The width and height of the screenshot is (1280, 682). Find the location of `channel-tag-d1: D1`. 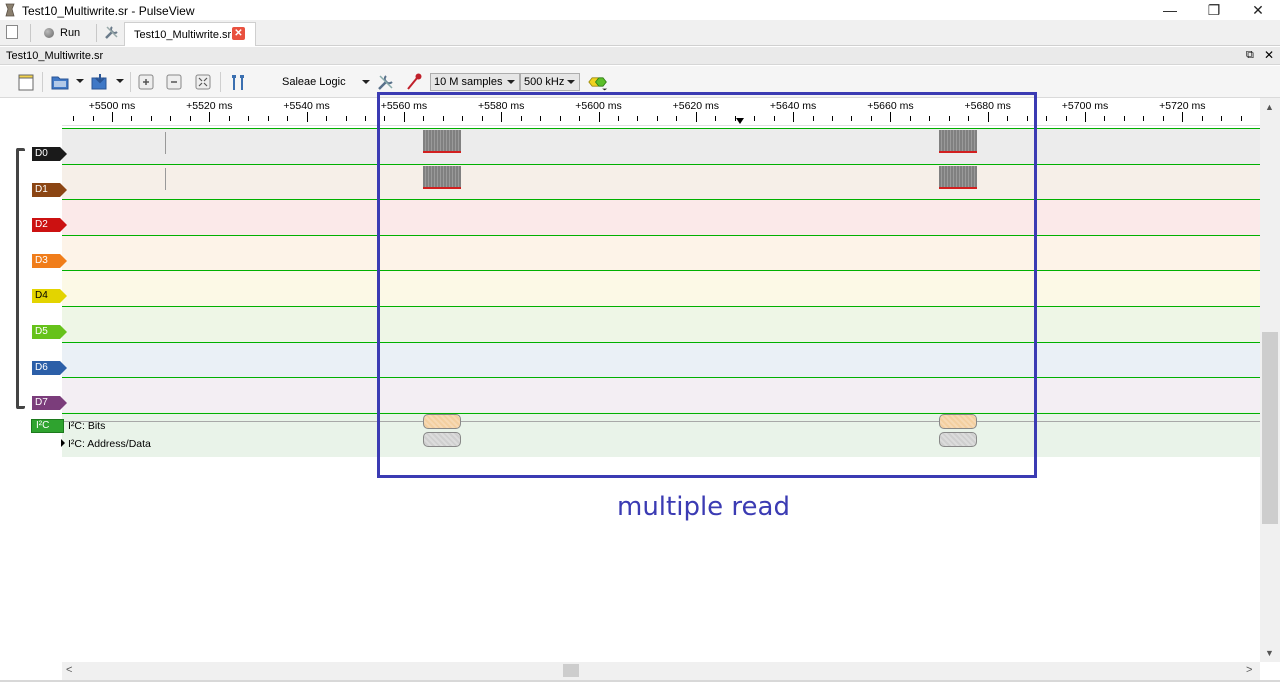

channel-tag-d1: D1 is located at coordinates (49, 190).